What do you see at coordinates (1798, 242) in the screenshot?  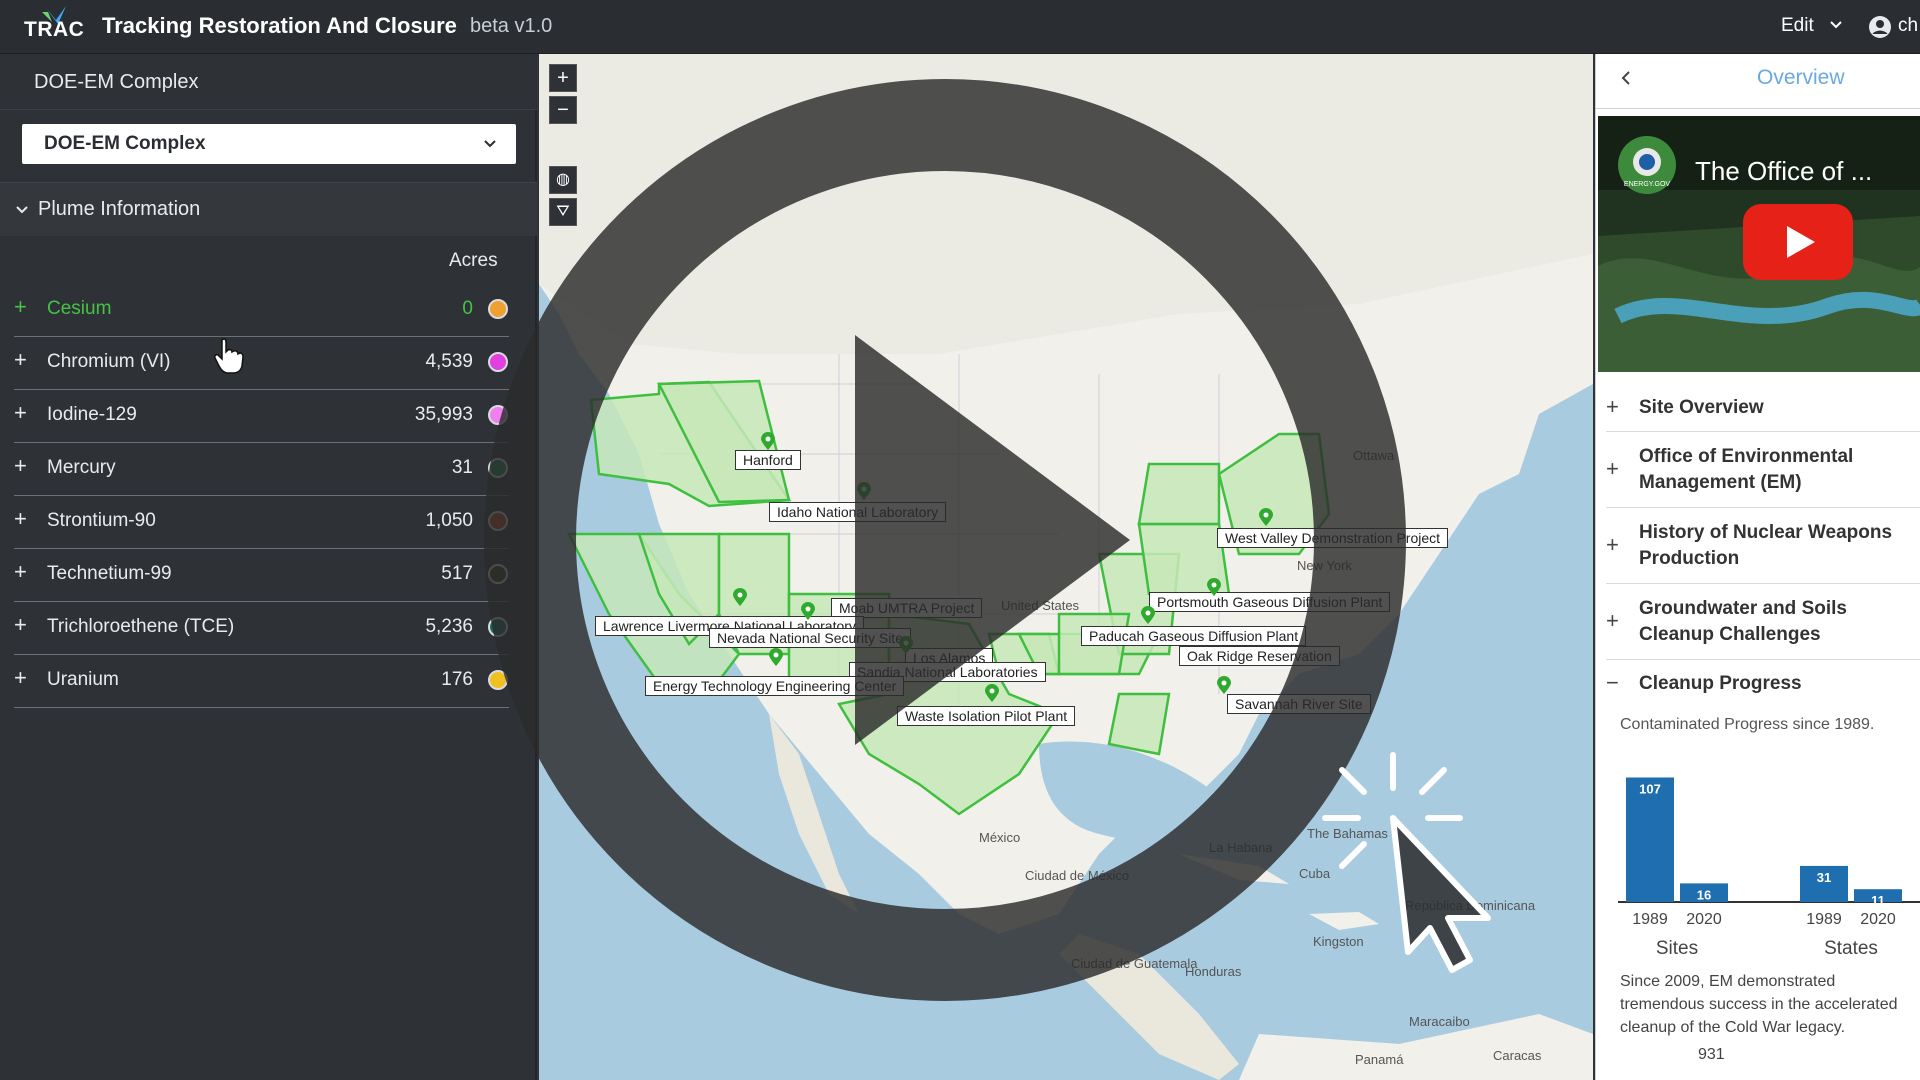 I see `youtube-play-icon` at bounding box center [1798, 242].